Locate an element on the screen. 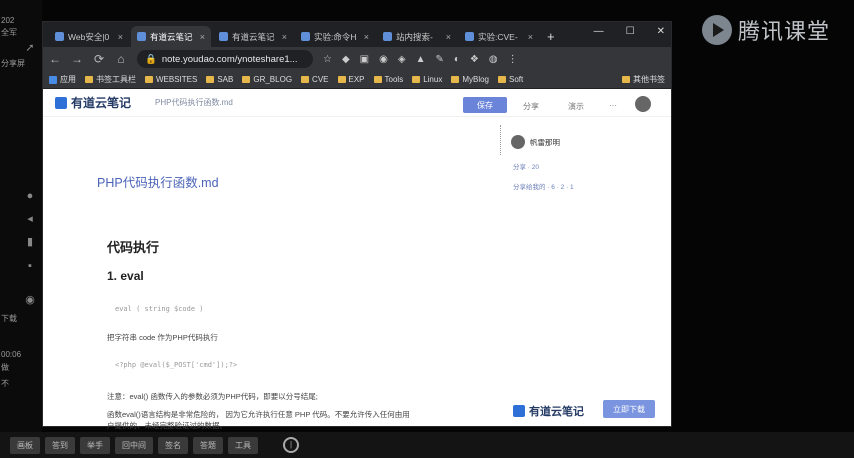 This screenshot has width=854, height=458. present-link: 演示 is located at coordinates (576, 106).